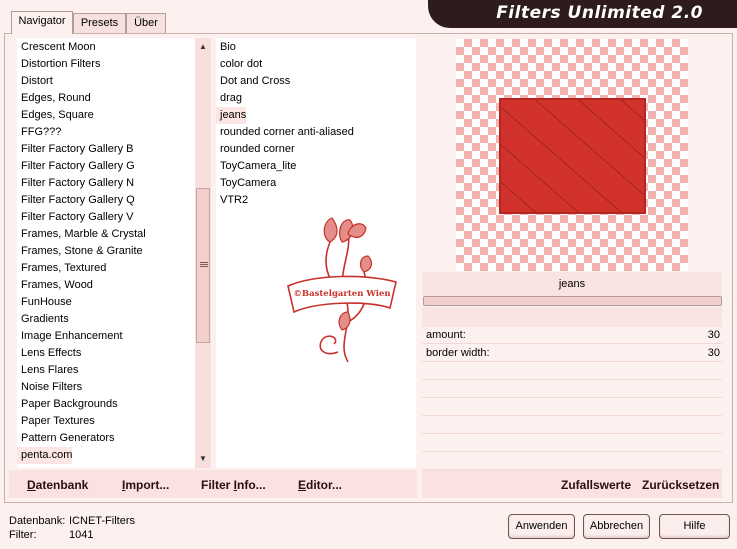 Image resolution: width=737 pixels, height=549 pixels. What do you see at coordinates (75, 149) in the screenshot?
I see `category-item: Filter Factory Gallery B` at bounding box center [75, 149].